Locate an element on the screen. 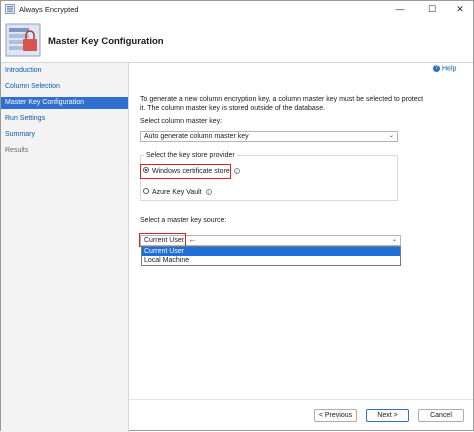 The height and width of the screenshot is (432, 474). cmk-select-value: Auto generate column master key is located at coordinates (196, 136).